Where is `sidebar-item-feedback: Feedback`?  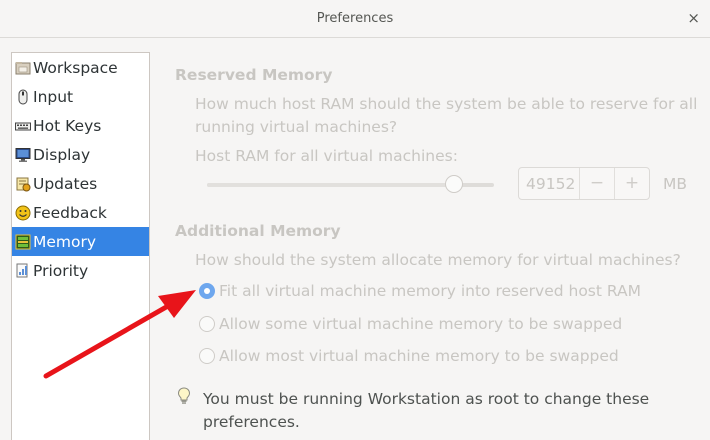
sidebar-item-feedback: Feedback is located at coordinates (80, 212).